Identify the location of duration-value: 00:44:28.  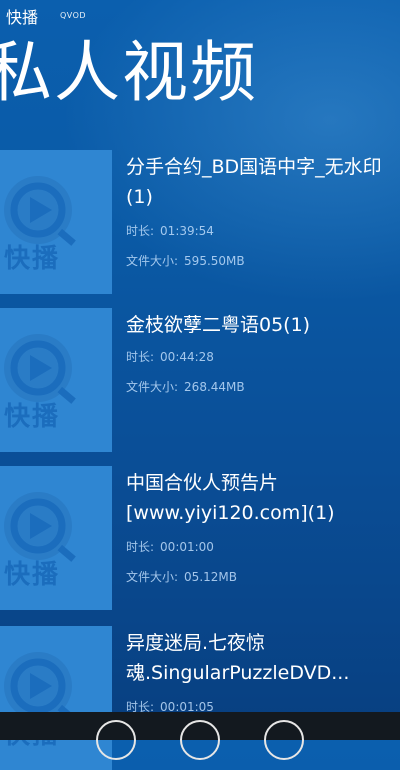
(187, 357).